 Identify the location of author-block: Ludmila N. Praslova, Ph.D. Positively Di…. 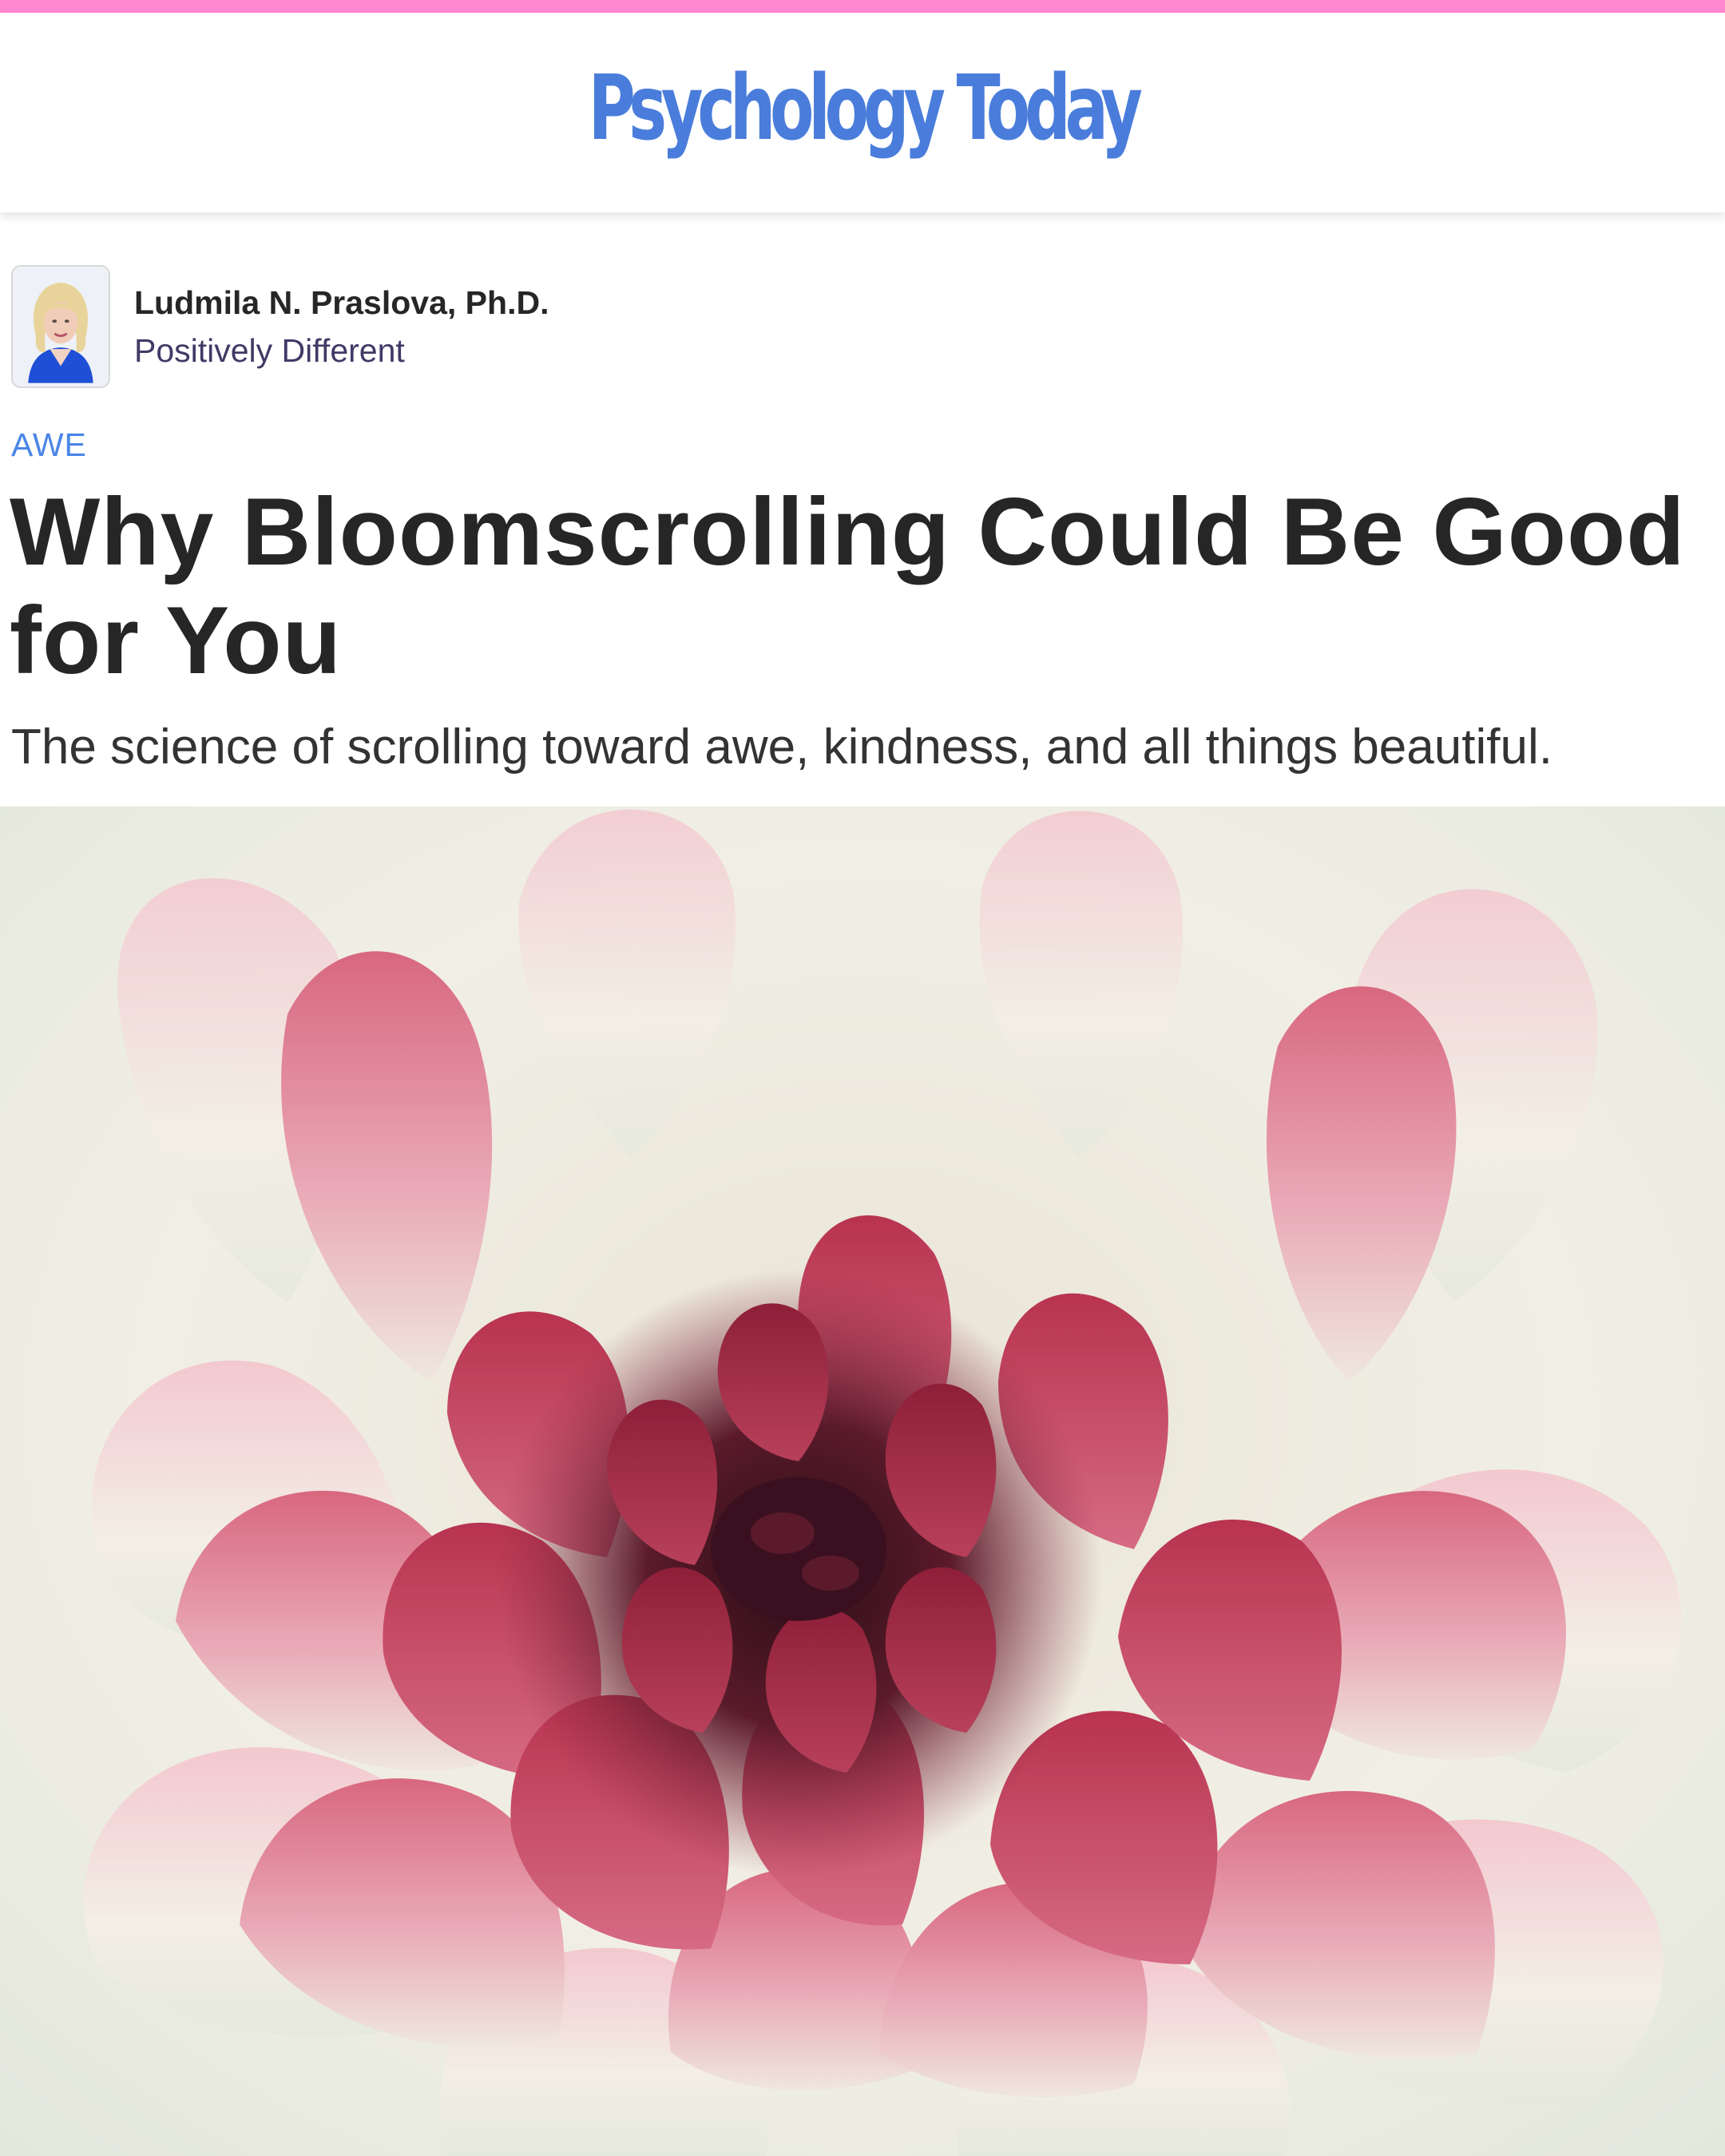
(280, 326).